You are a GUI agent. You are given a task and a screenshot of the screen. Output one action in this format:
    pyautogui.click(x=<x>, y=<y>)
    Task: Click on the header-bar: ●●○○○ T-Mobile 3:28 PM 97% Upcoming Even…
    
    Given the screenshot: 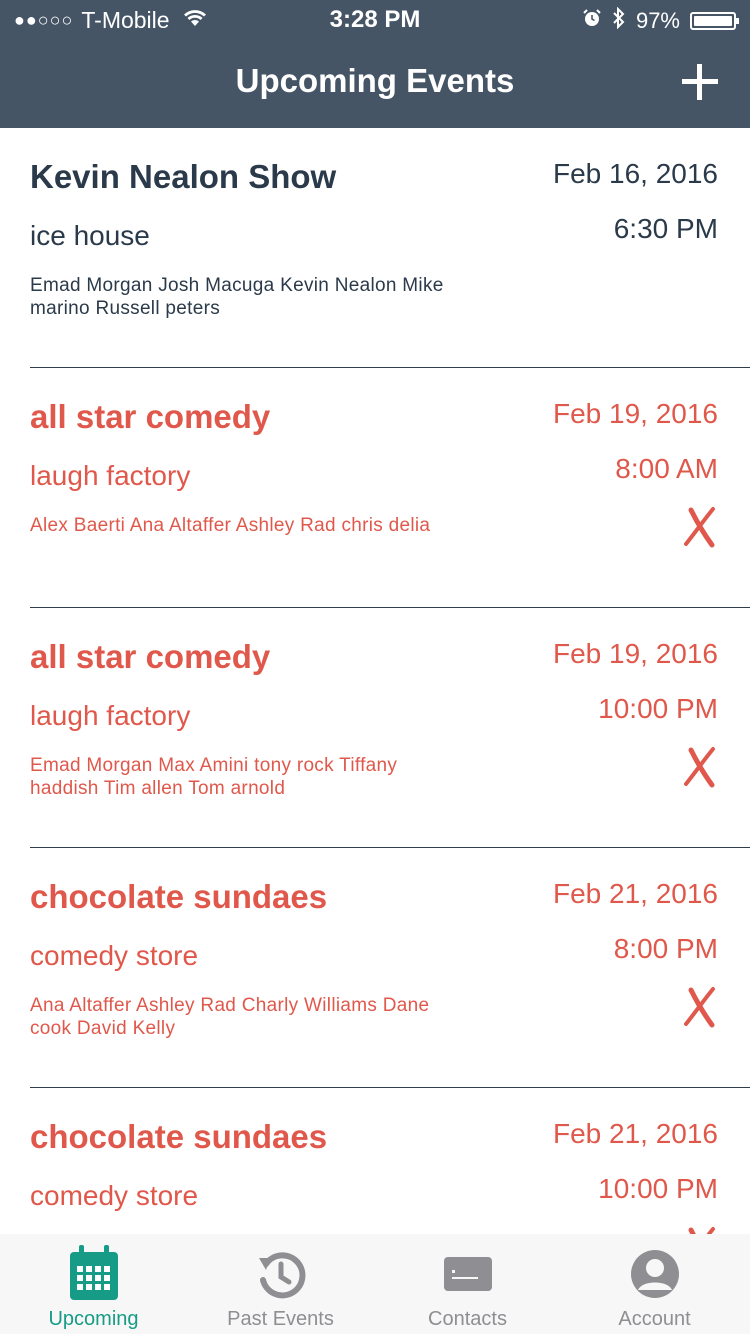 What is the action you would take?
    pyautogui.click(x=375, y=64)
    